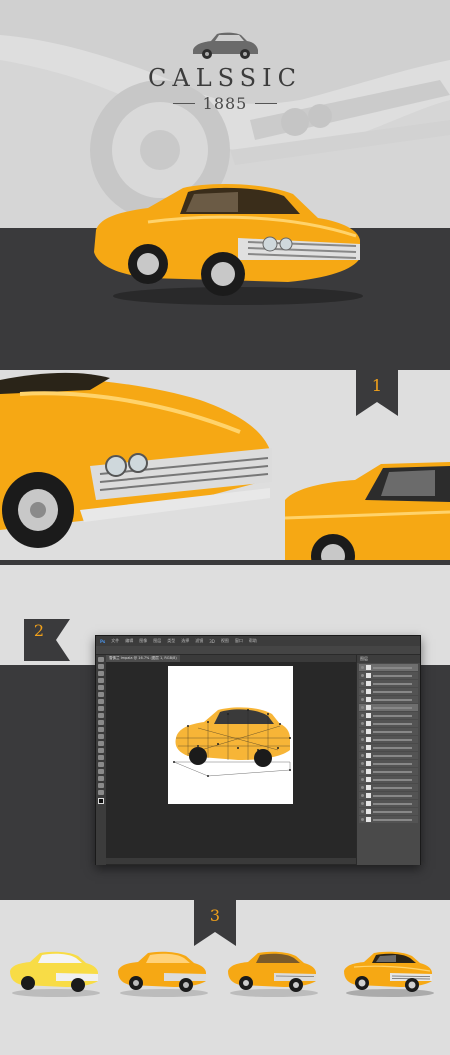 The width and height of the screenshot is (450, 1055). I want to click on quick-select-tool-icon, so click(101, 680).